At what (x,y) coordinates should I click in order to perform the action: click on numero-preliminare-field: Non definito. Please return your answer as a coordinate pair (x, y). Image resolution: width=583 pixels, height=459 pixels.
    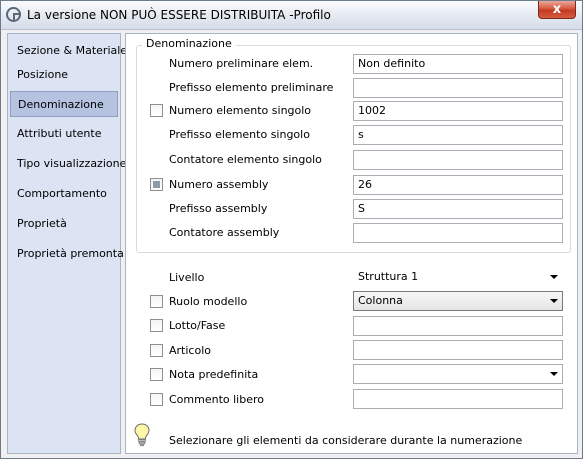
    Looking at the image, I should click on (458, 64).